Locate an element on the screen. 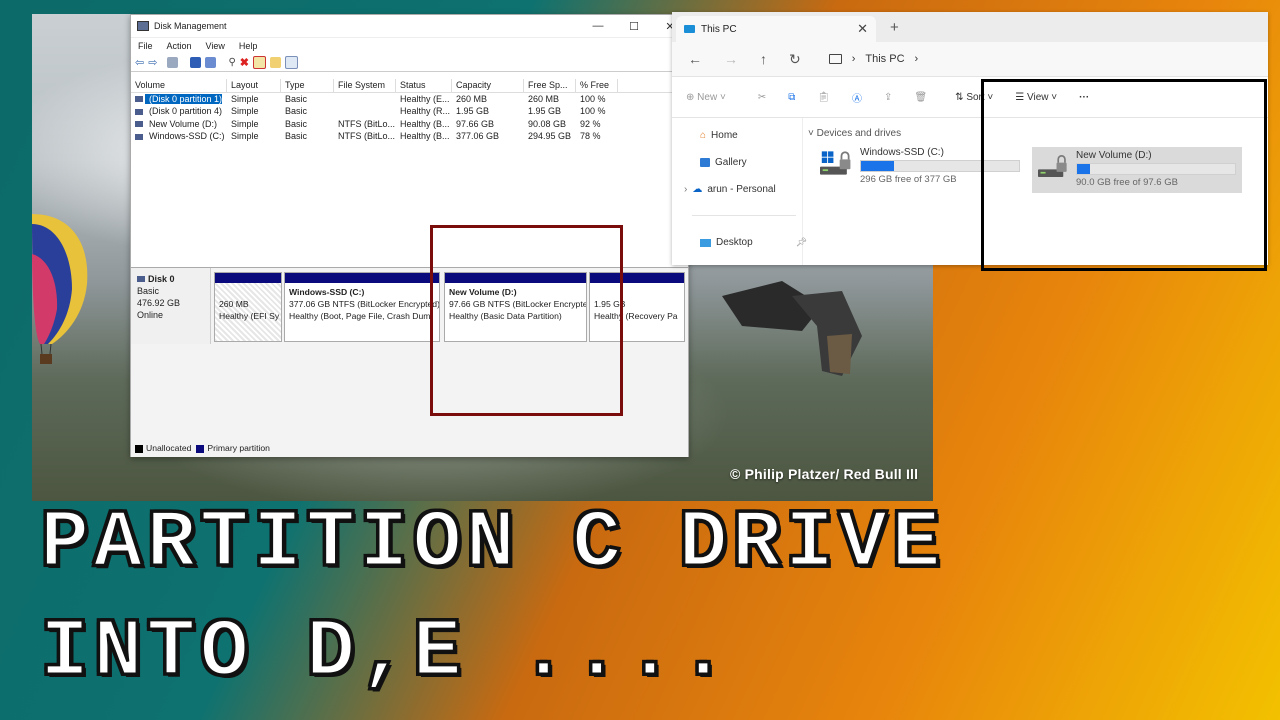 The image size is (1280, 720). unallocated-swatch is located at coordinates (139, 448).